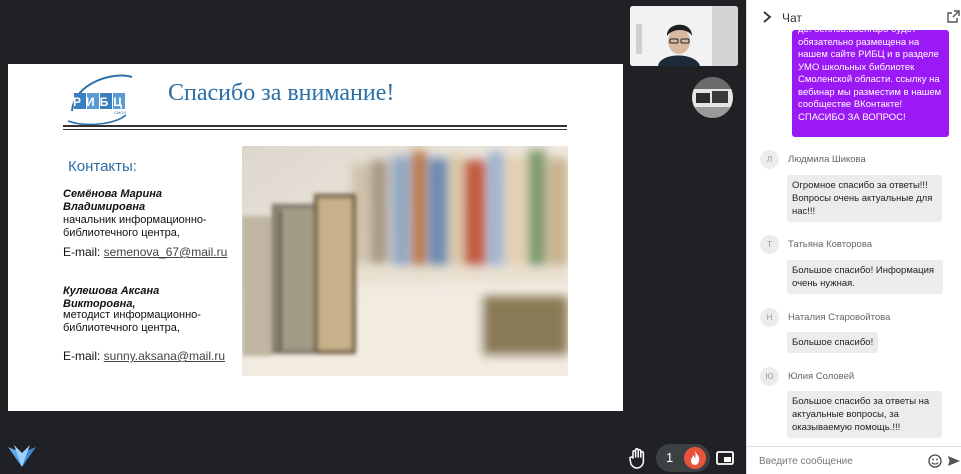 This screenshot has width=961, height=474. What do you see at coordinates (638, 458) in the screenshot?
I see `raise-hand-icon` at bounding box center [638, 458].